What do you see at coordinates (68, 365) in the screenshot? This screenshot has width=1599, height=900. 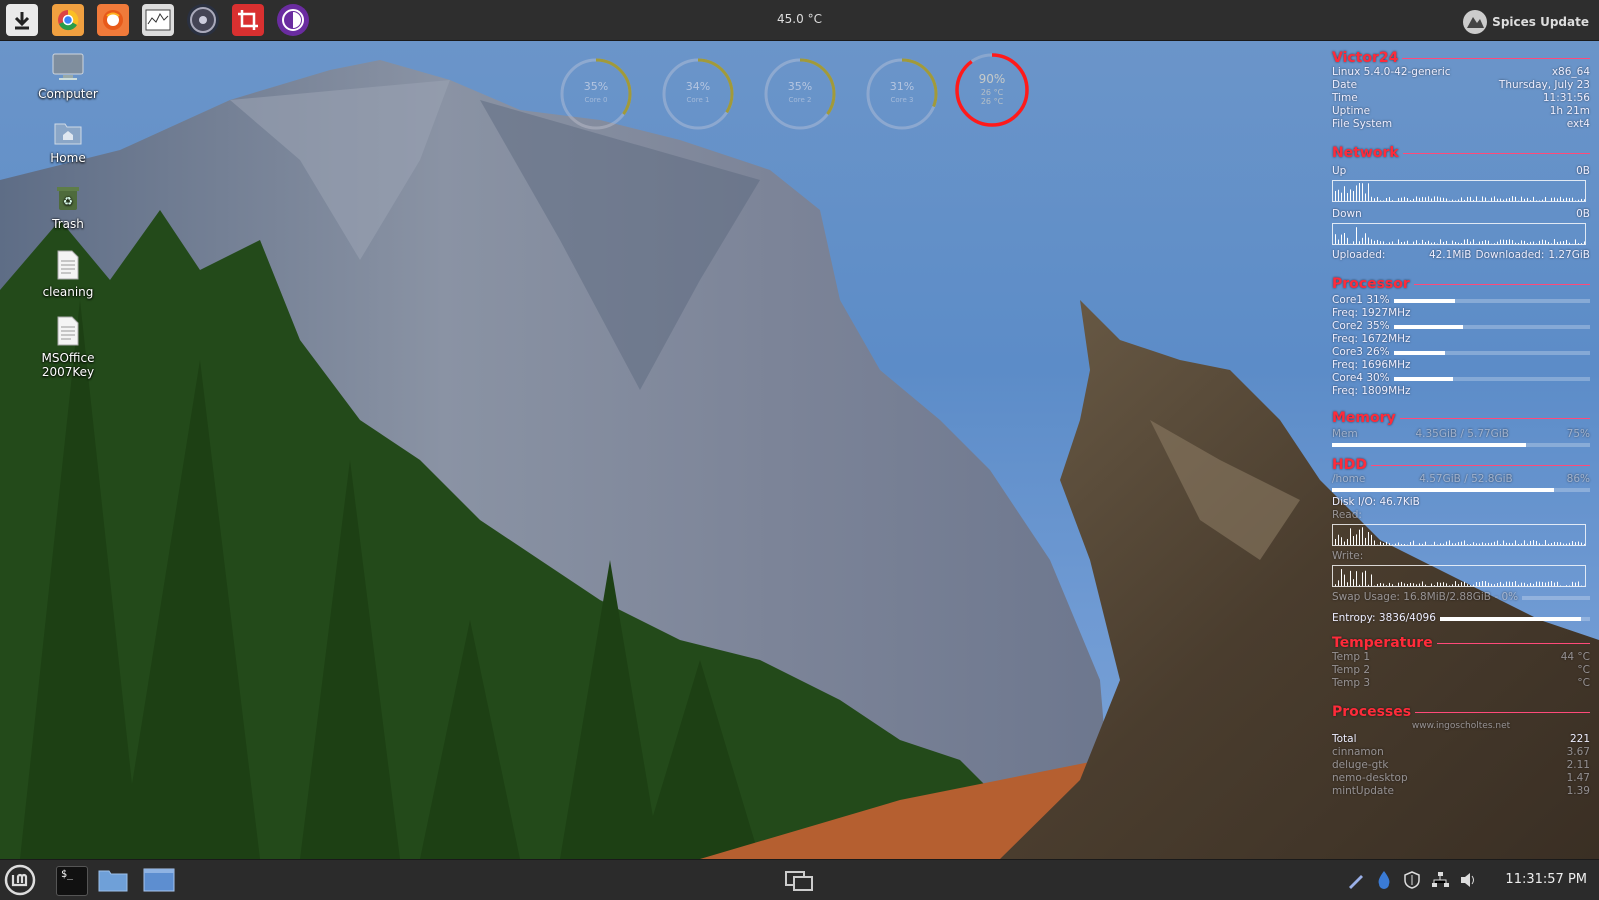 I see `desktop-icon-label: MSOffice 2007Key` at bounding box center [68, 365].